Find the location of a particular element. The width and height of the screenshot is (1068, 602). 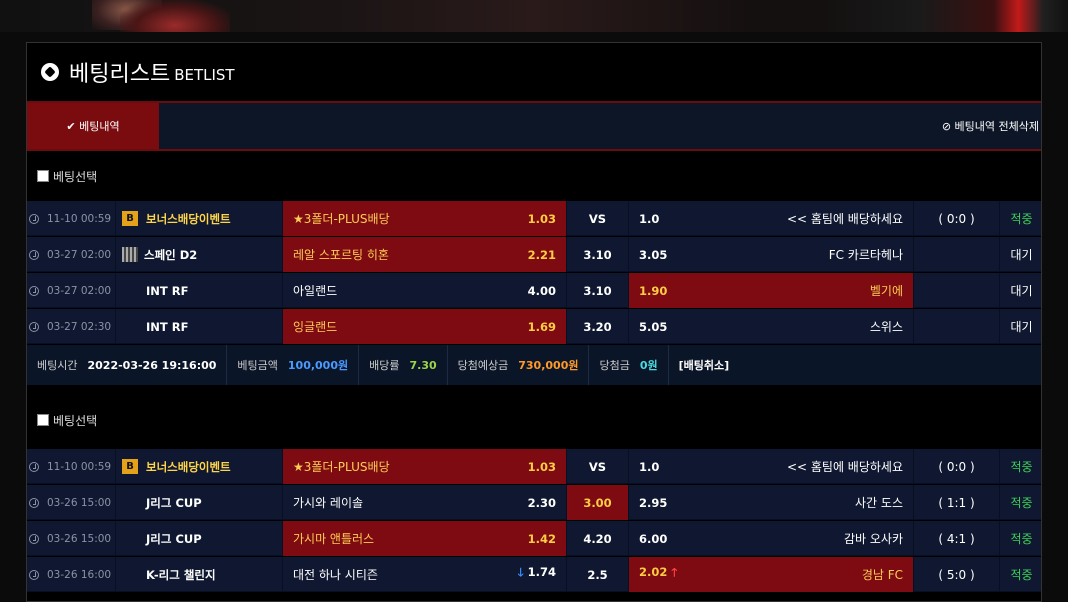

draw-odds: 2.5 is located at coordinates (597, 574).